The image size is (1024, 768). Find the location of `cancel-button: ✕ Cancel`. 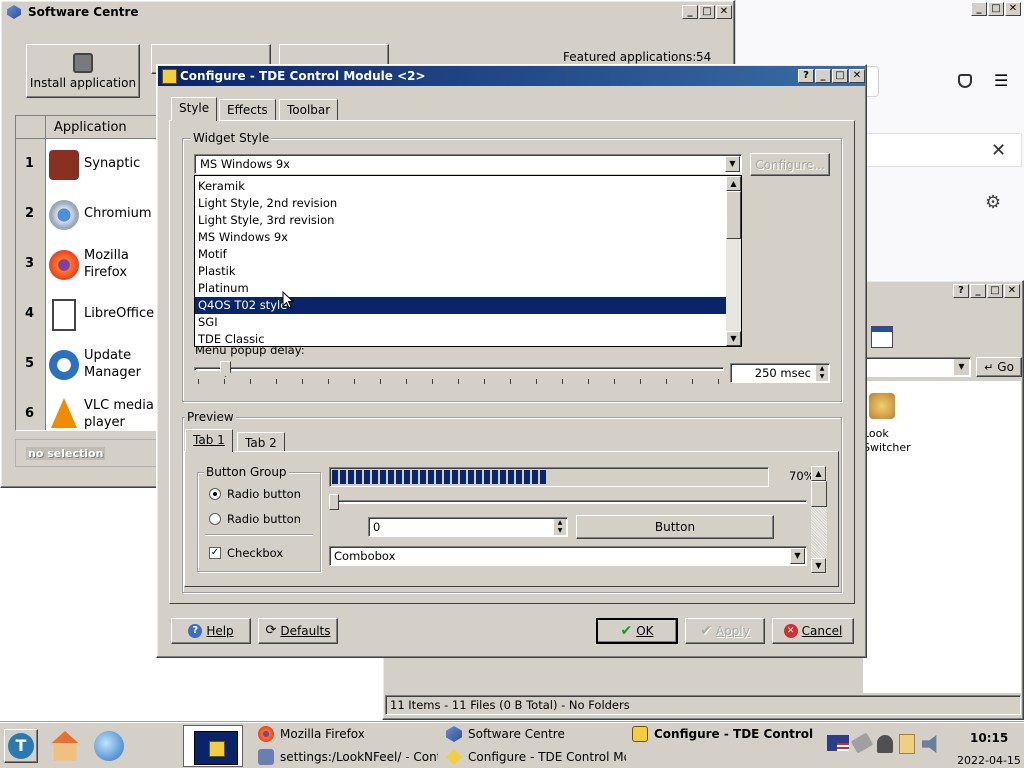

cancel-button: ✕ Cancel is located at coordinates (813, 631).